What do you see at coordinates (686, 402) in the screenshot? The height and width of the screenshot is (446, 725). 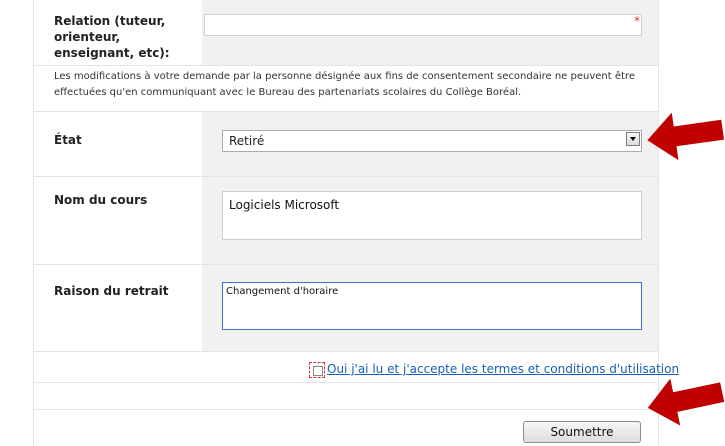 I see `arrow-to-submit-icon` at bounding box center [686, 402].